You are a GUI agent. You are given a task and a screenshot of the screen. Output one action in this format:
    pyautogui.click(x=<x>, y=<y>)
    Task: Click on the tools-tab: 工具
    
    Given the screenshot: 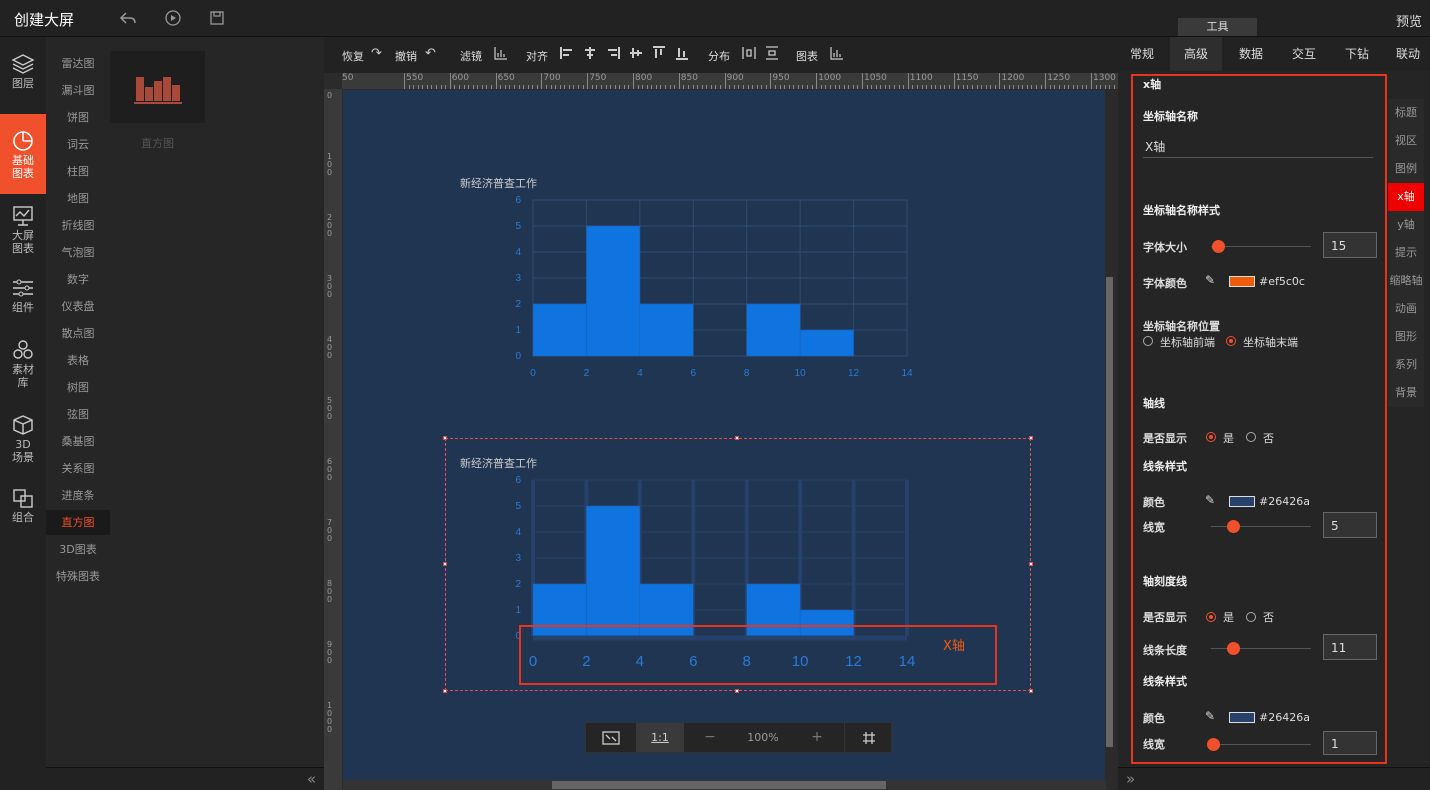 What is the action you would take?
    pyautogui.click(x=1217, y=27)
    